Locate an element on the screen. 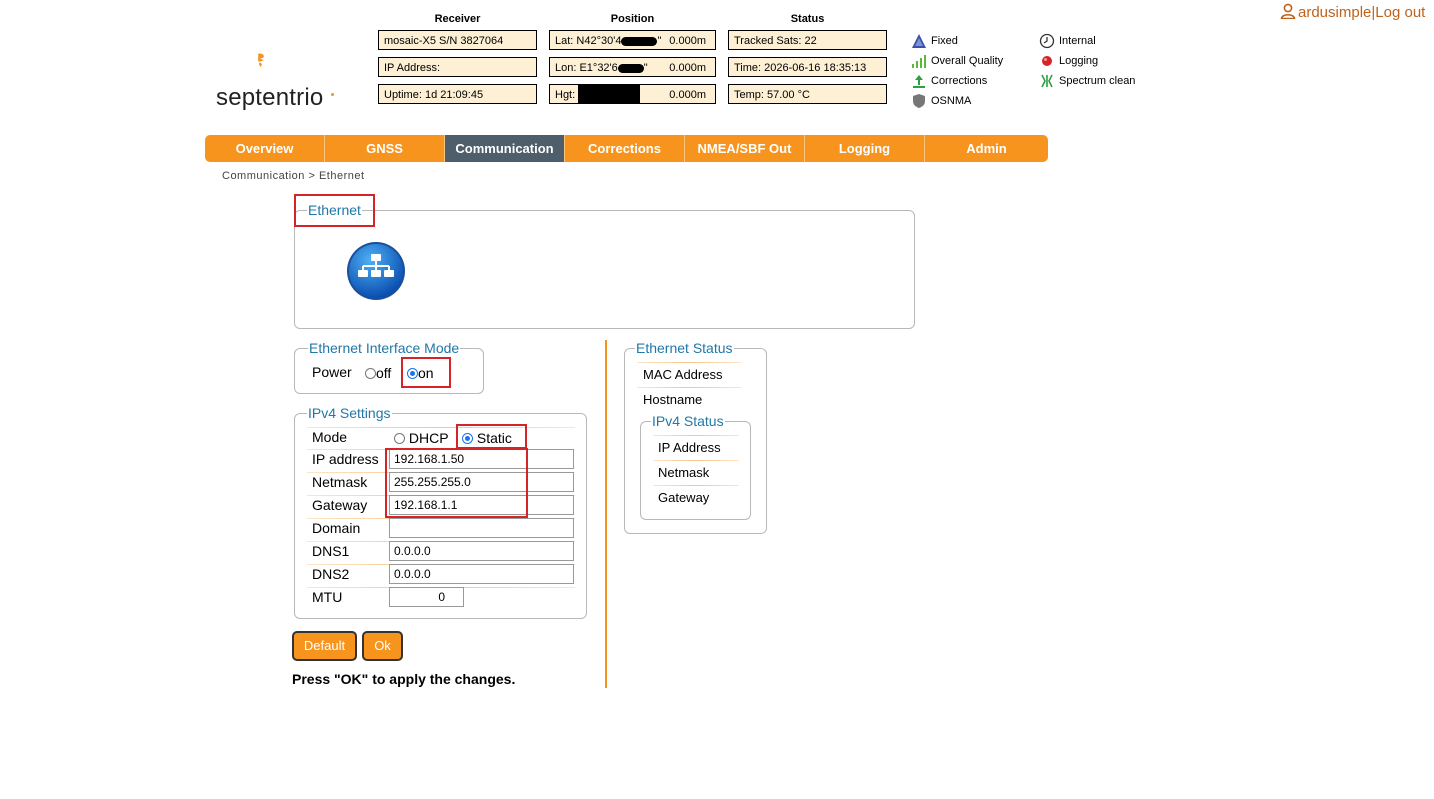  gateway-label: Gateway is located at coordinates (340, 505).